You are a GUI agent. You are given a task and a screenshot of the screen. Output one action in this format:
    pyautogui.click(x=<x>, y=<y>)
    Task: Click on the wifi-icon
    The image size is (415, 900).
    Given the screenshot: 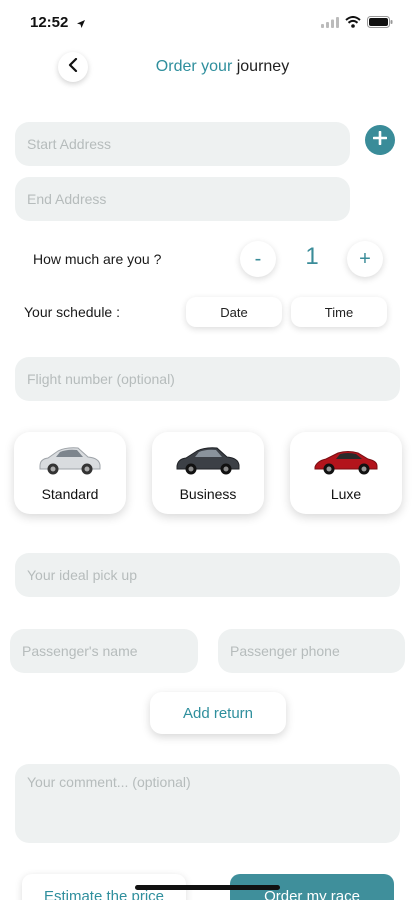 What is the action you would take?
    pyautogui.click(x=353, y=24)
    